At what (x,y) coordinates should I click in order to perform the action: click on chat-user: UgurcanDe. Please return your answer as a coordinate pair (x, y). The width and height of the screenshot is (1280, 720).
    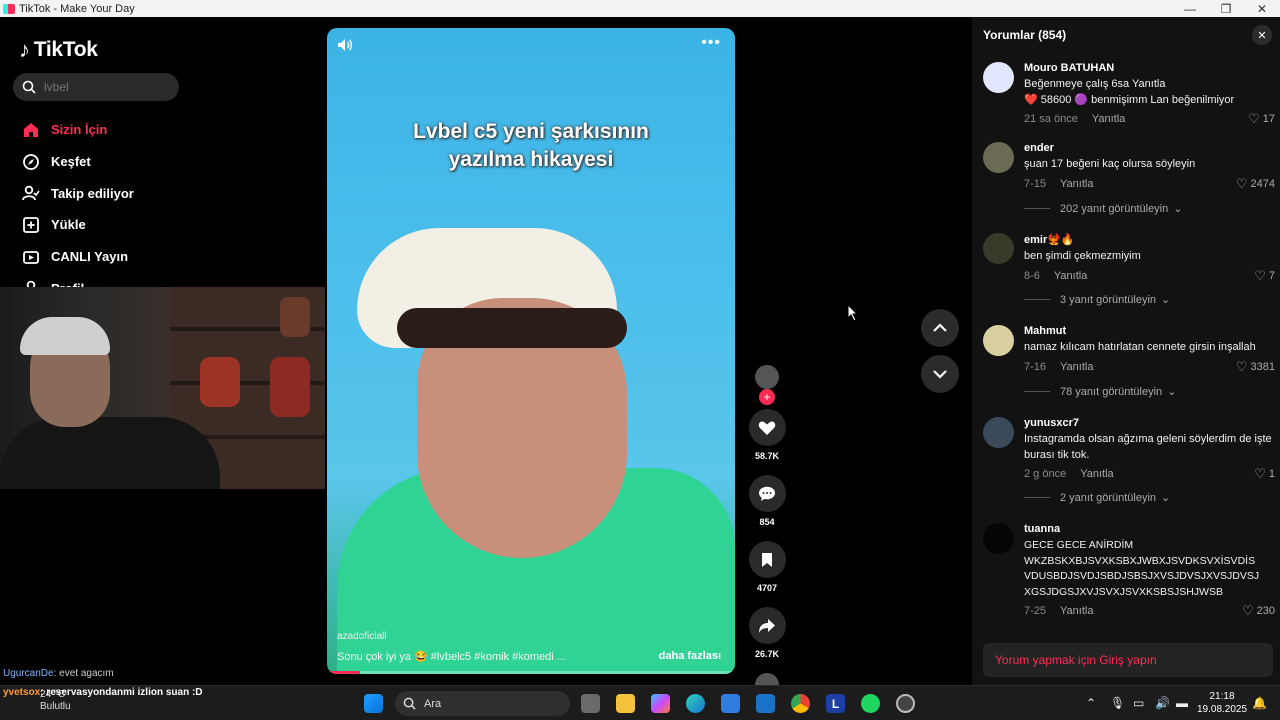
    Looking at the image, I should click on (28, 673).